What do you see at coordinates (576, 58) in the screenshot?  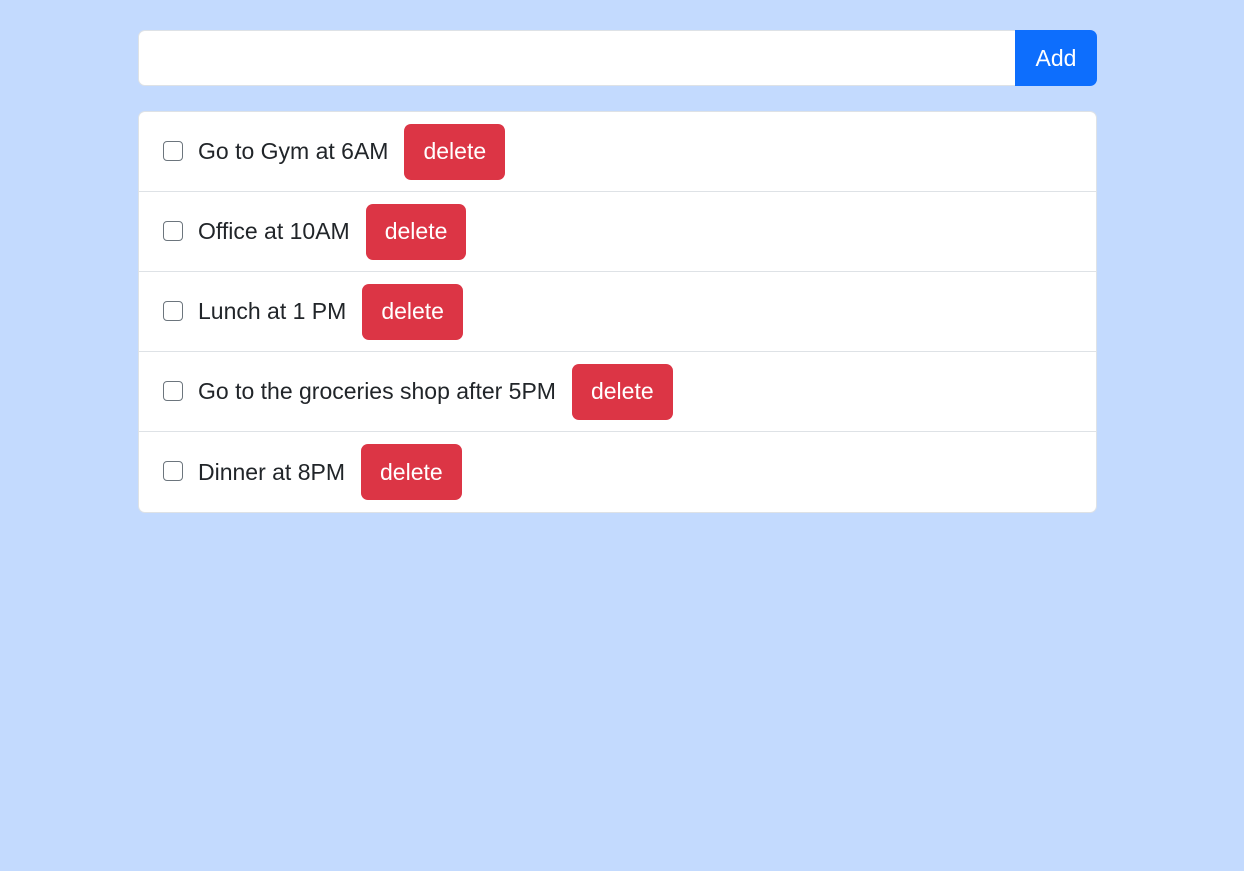 I see `new-task-input` at bounding box center [576, 58].